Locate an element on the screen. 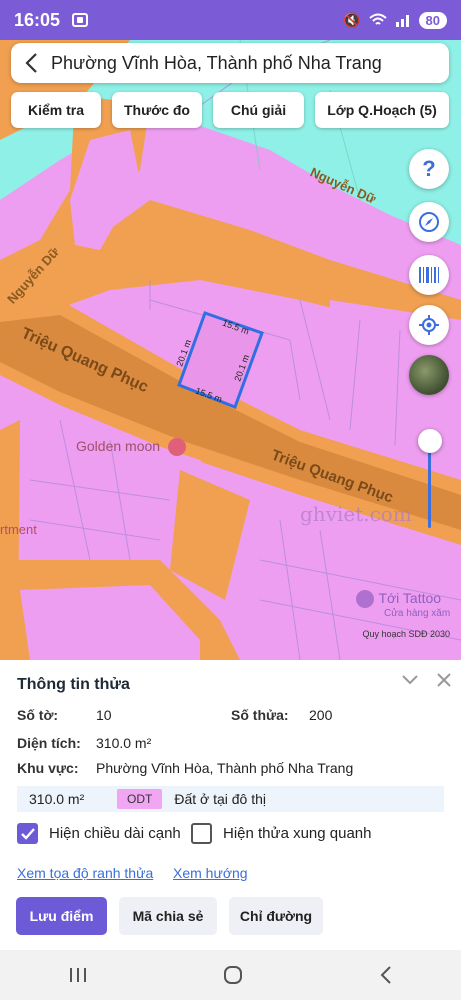 This screenshot has height=1000, width=461. poi-toi-tattoo: Tới Tattoo Cửa hàng xăm is located at coordinates (403, 604).